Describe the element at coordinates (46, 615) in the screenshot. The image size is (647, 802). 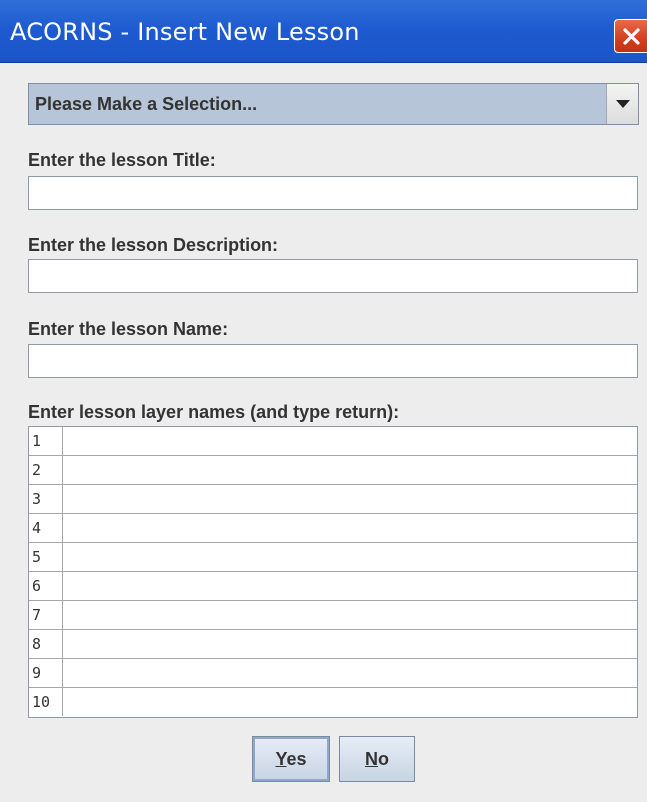
I see `row-number: 7` at that location.